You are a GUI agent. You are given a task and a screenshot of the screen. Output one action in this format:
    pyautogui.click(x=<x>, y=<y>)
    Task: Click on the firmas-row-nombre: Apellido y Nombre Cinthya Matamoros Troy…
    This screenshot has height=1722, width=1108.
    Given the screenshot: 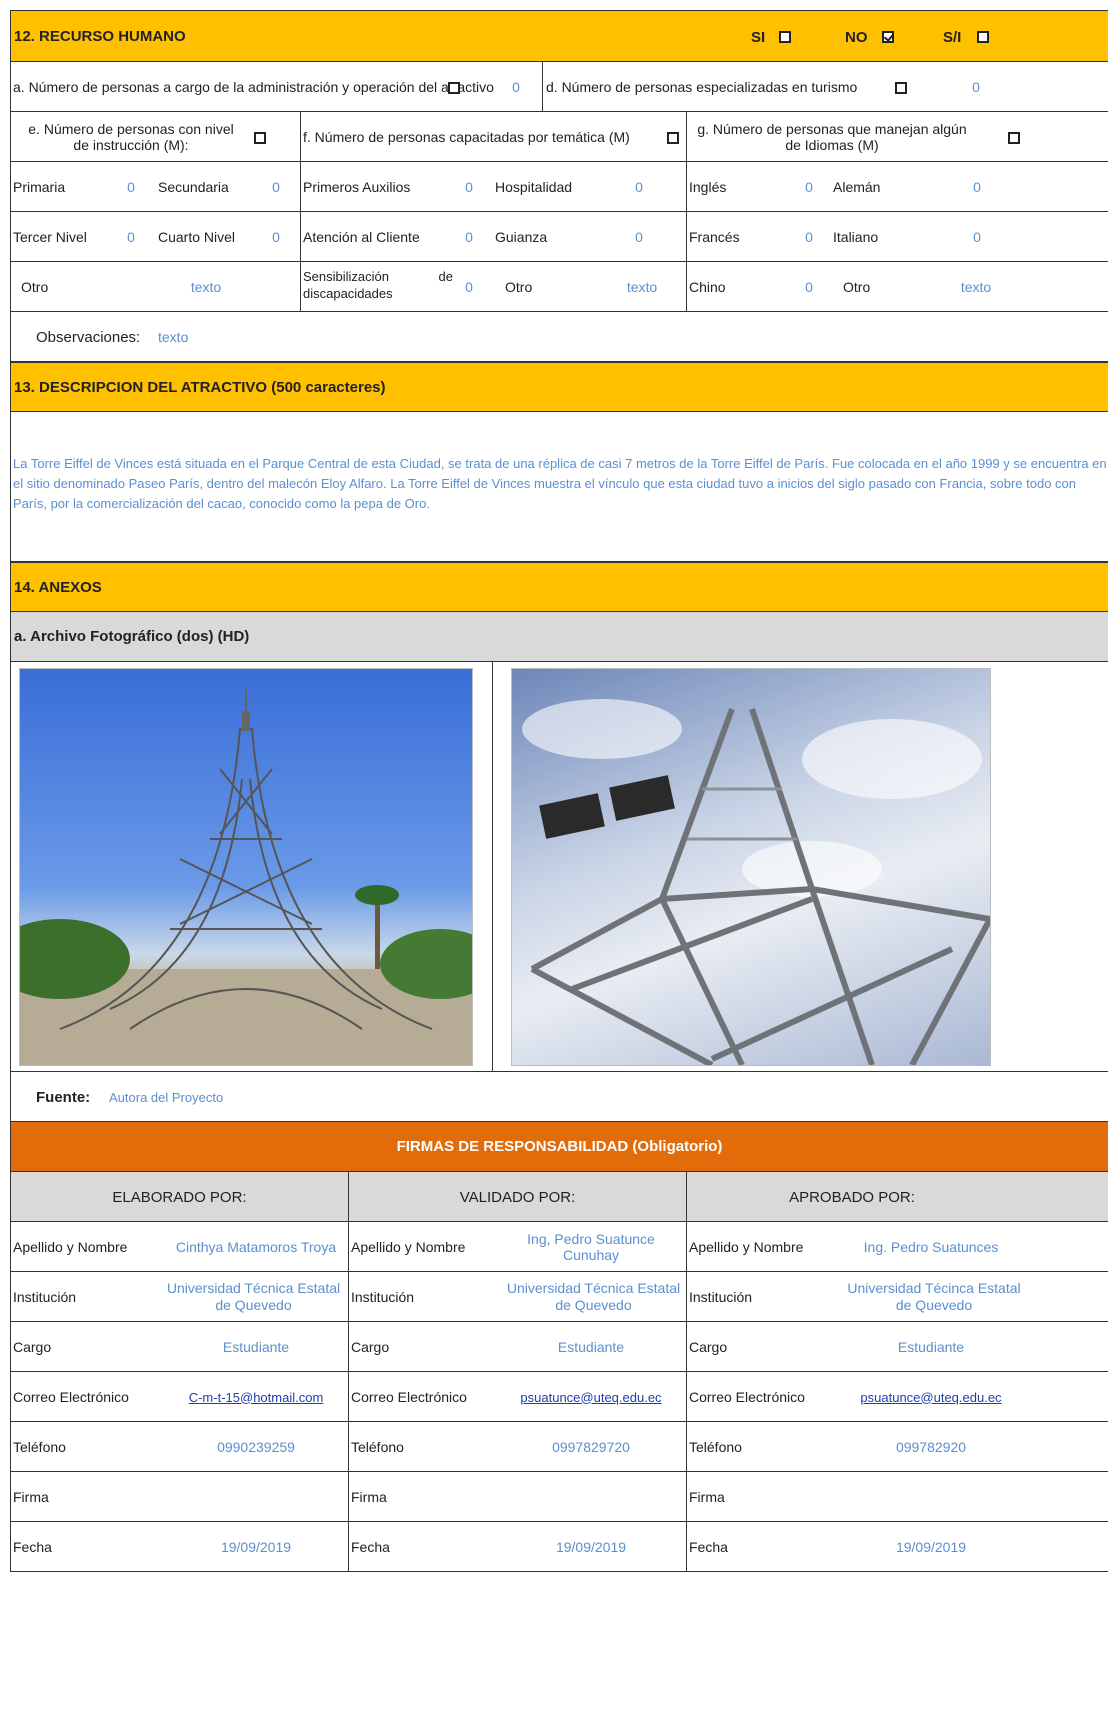 What is the action you would take?
    pyautogui.click(x=559, y=1247)
    